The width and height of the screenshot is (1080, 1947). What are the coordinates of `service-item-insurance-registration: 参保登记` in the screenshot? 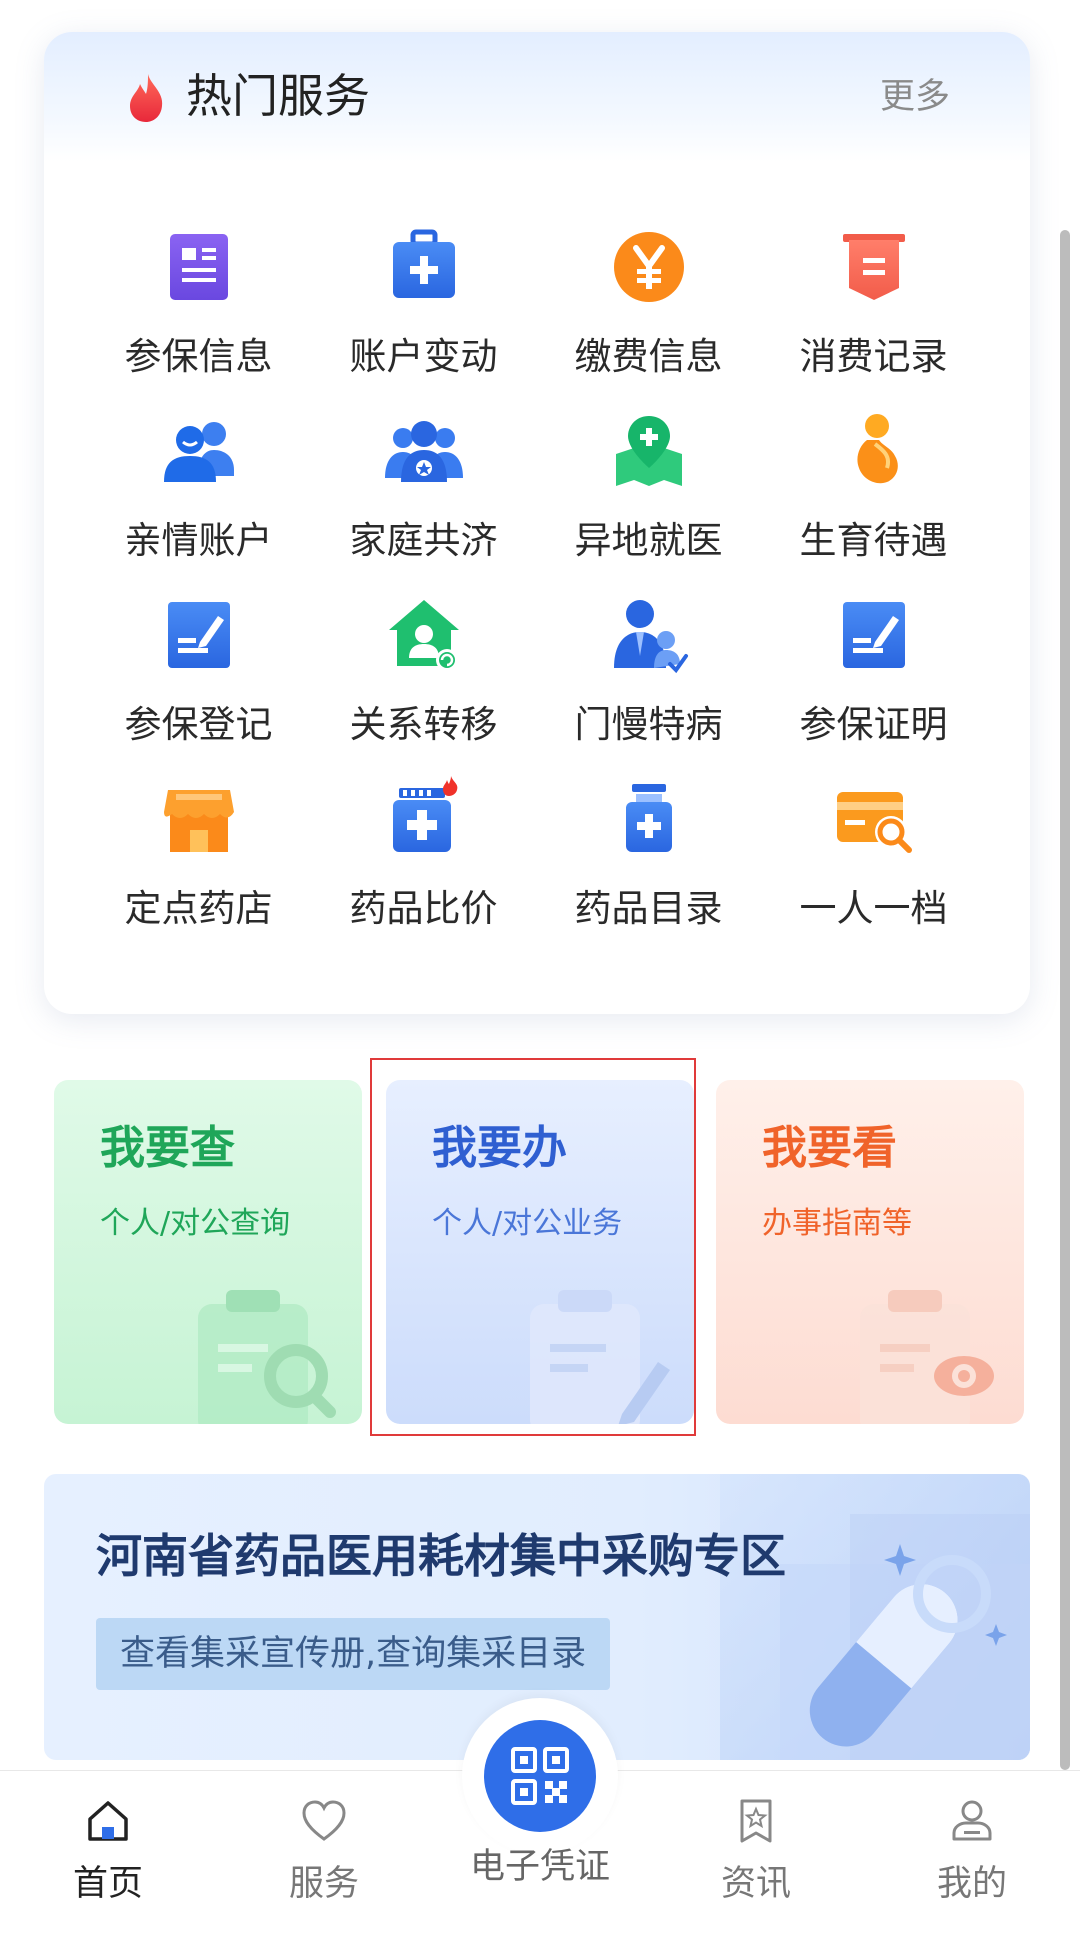 It's located at (198, 682).